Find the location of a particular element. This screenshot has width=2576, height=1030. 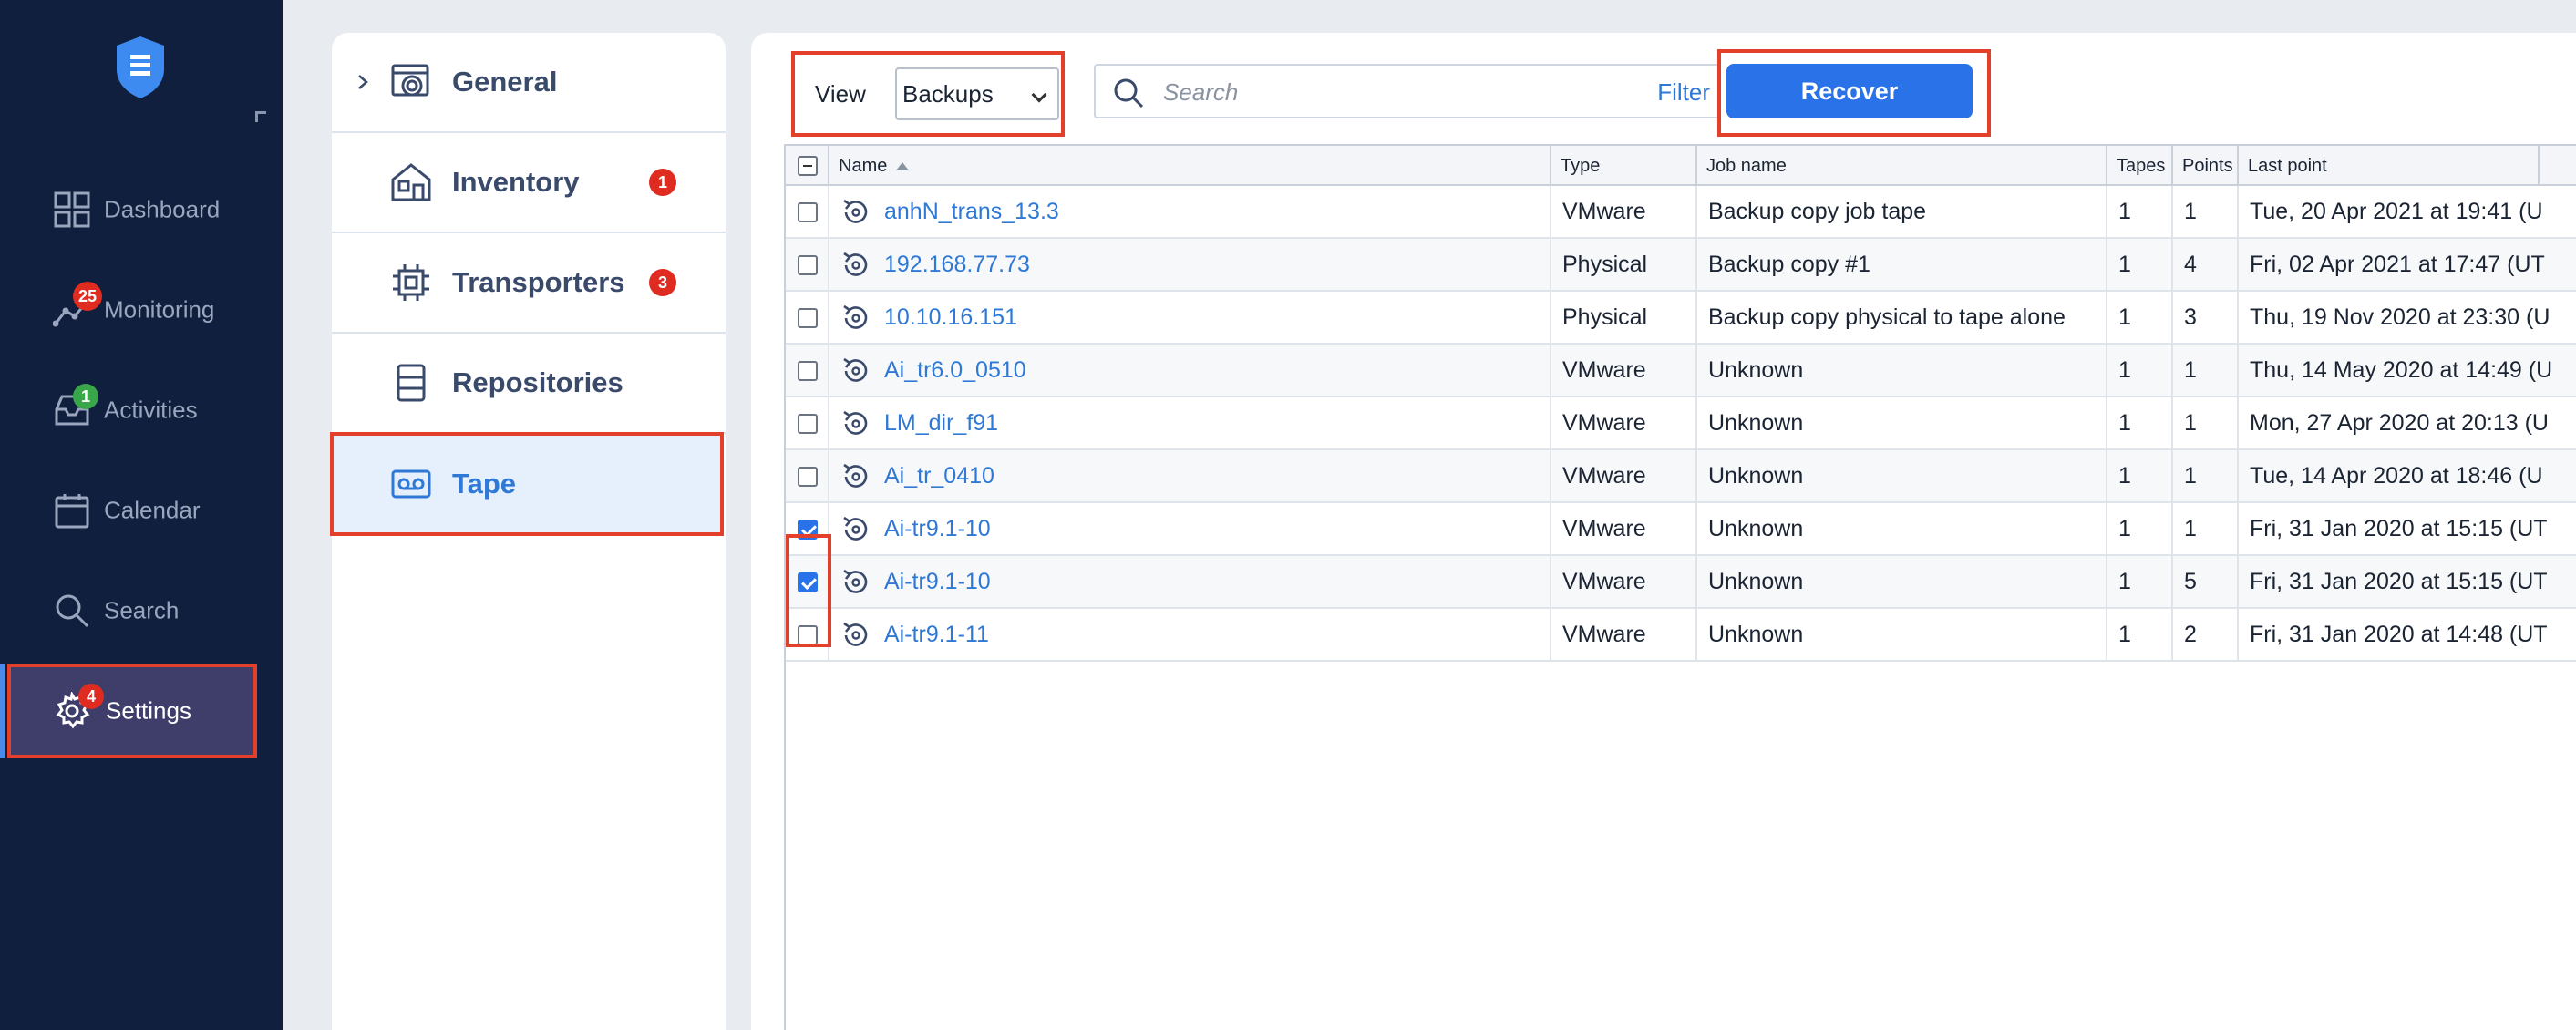

monitoring-badge: 25 is located at coordinates (87, 296).